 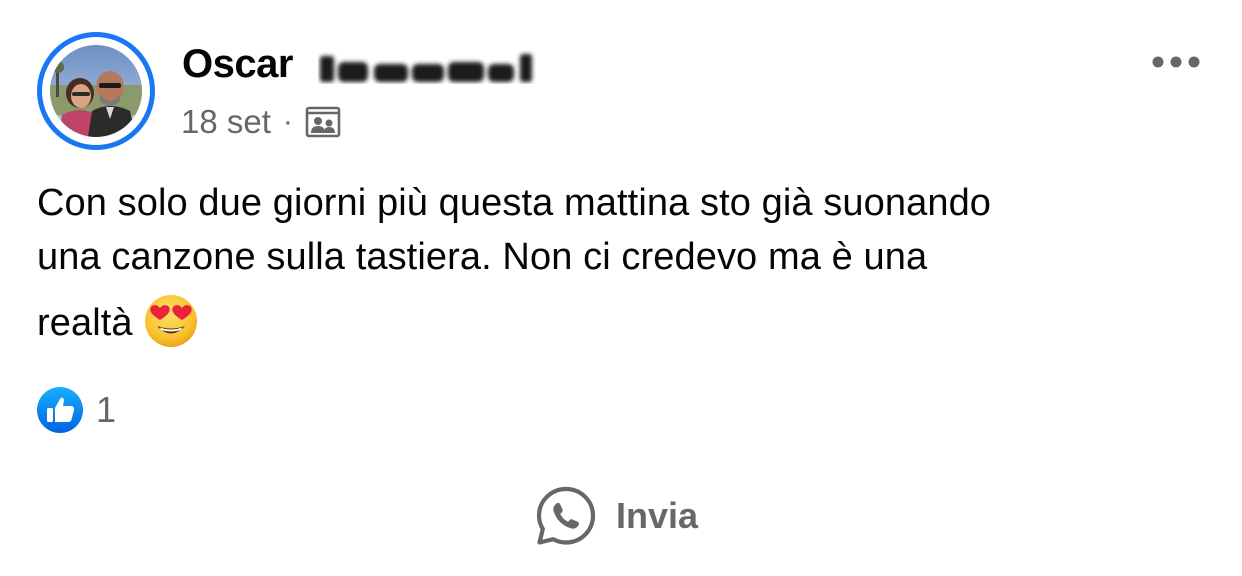 I want to click on profile-photo, so click(x=96, y=91).